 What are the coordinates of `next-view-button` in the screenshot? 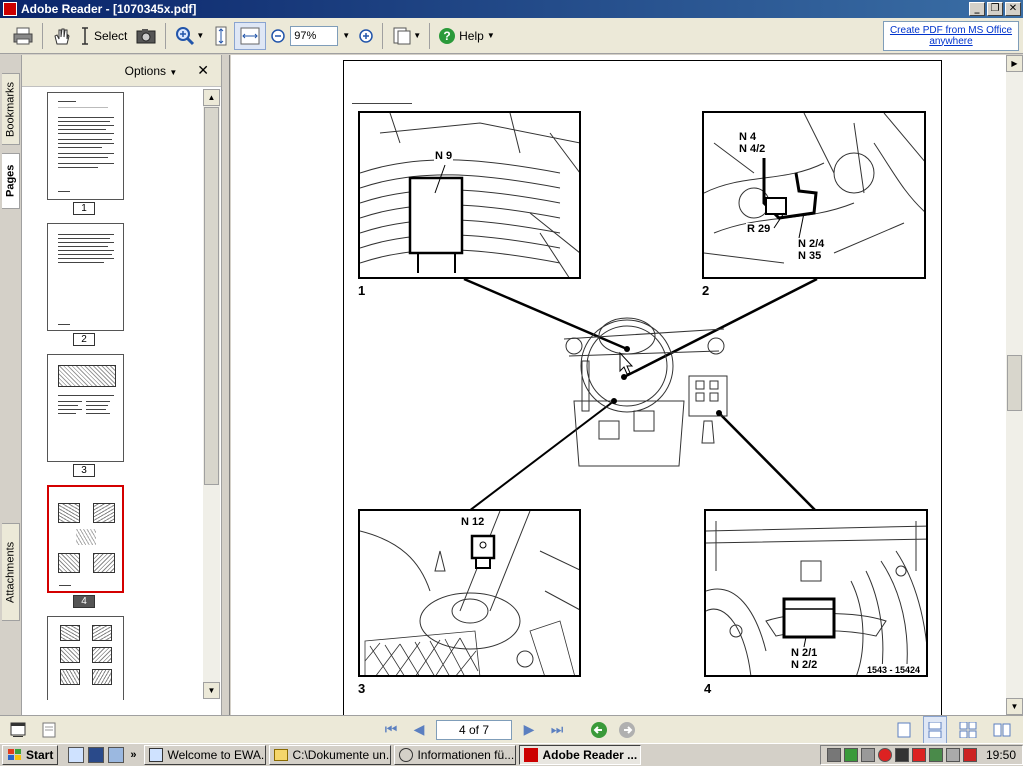 It's located at (627, 730).